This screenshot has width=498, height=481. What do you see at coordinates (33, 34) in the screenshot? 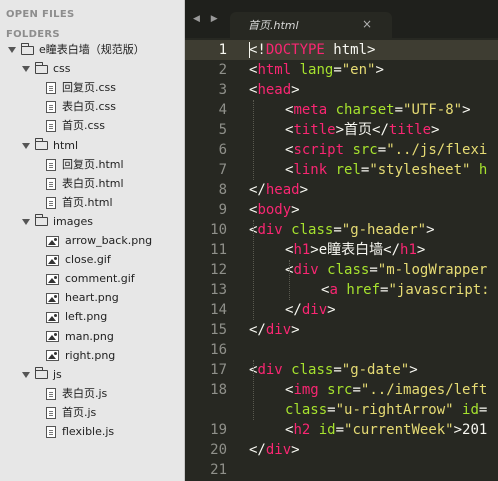
I see `folders-header: FOLDERS` at bounding box center [33, 34].